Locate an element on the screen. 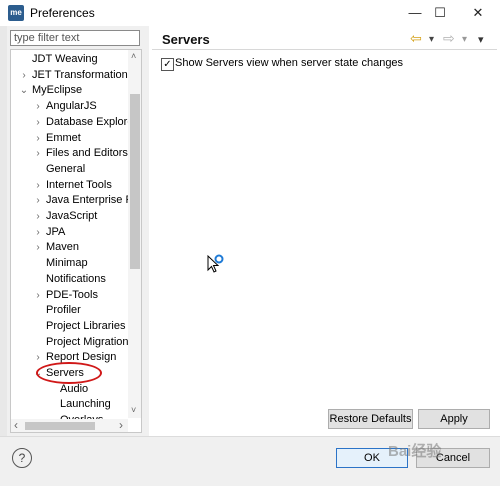 The height and width of the screenshot is (486, 500). close-button: ✕ is located at coordinates (478, 13).